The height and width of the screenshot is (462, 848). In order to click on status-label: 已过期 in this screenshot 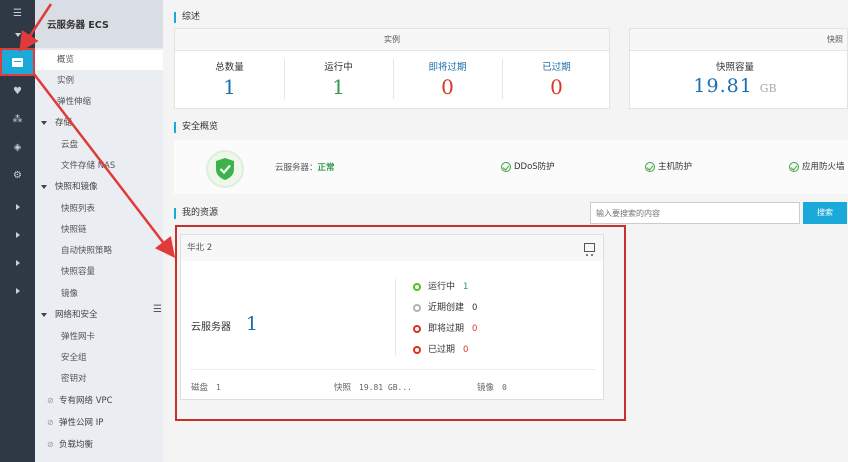, I will do `click(442, 350)`.